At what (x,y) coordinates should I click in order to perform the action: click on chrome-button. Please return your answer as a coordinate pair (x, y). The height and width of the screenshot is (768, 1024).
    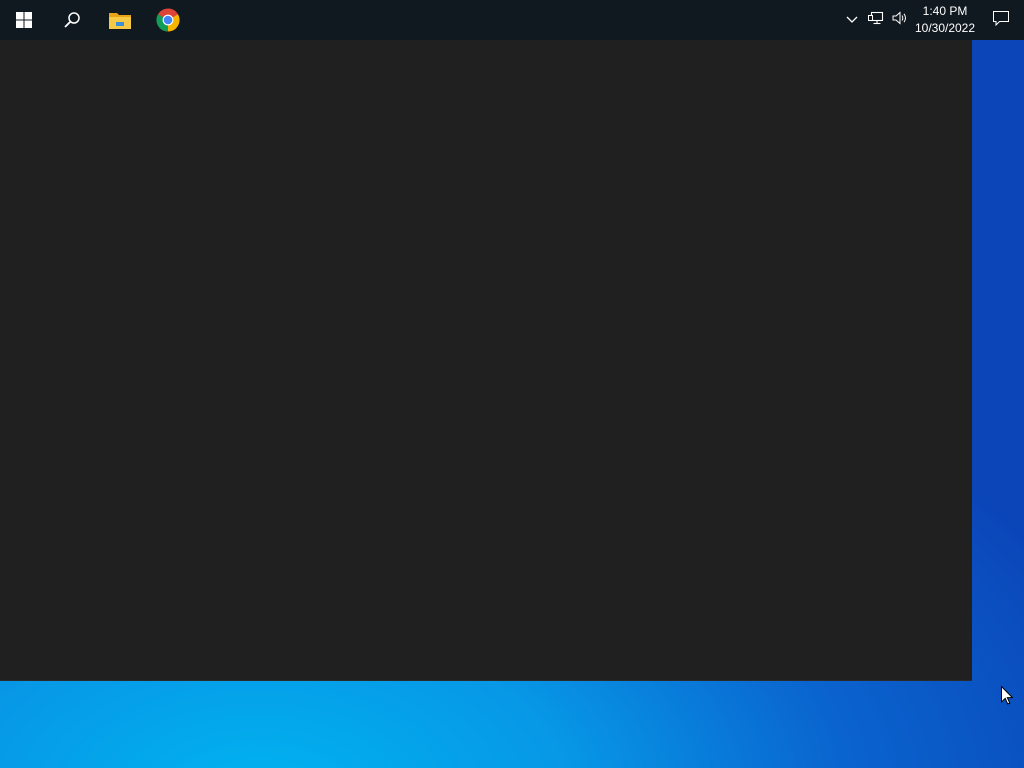
    Looking at the image, I should click on (168, 20).